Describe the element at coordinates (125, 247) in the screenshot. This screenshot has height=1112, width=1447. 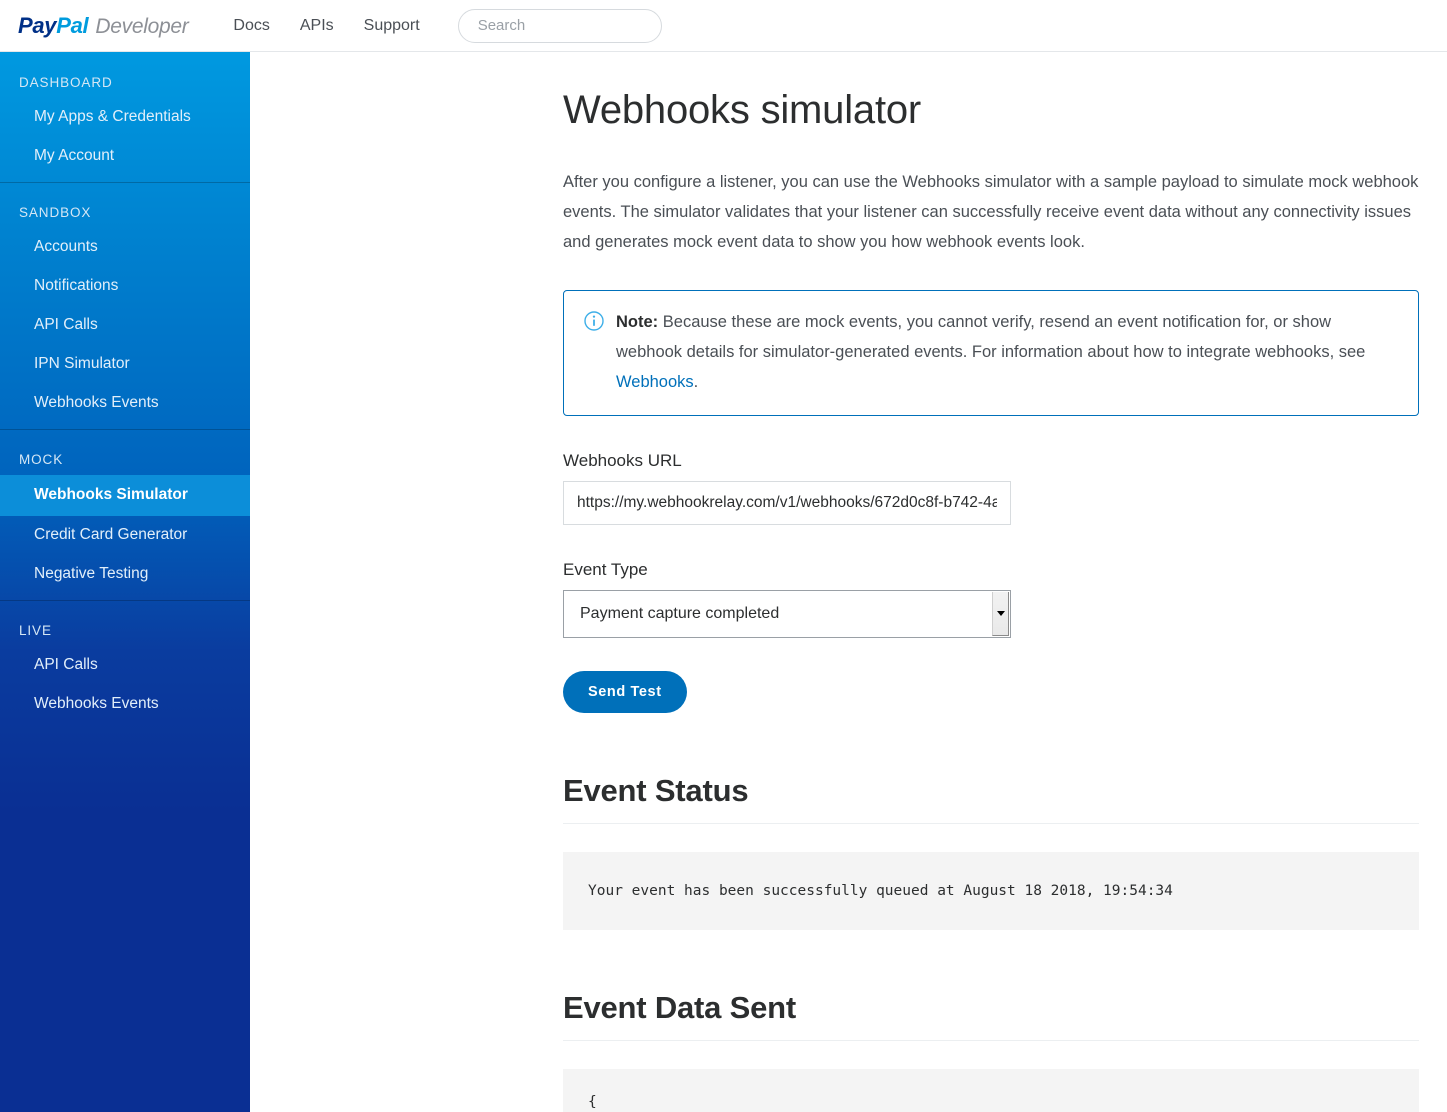
I see `sidebar-item-accounts: Accounts` at that location.